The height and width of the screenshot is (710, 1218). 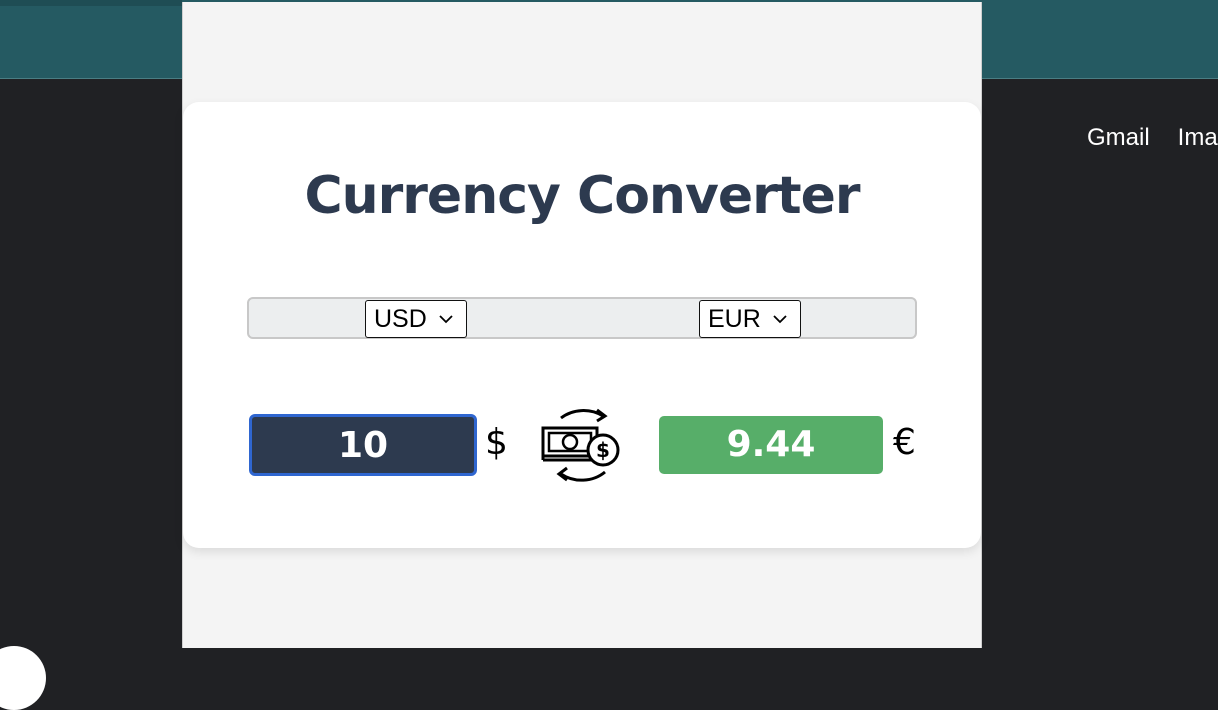 What do you see at coordinates (496, 442) in the screenshot?
I see `from-currency-symbol: $` at bounding box center [496, 442].